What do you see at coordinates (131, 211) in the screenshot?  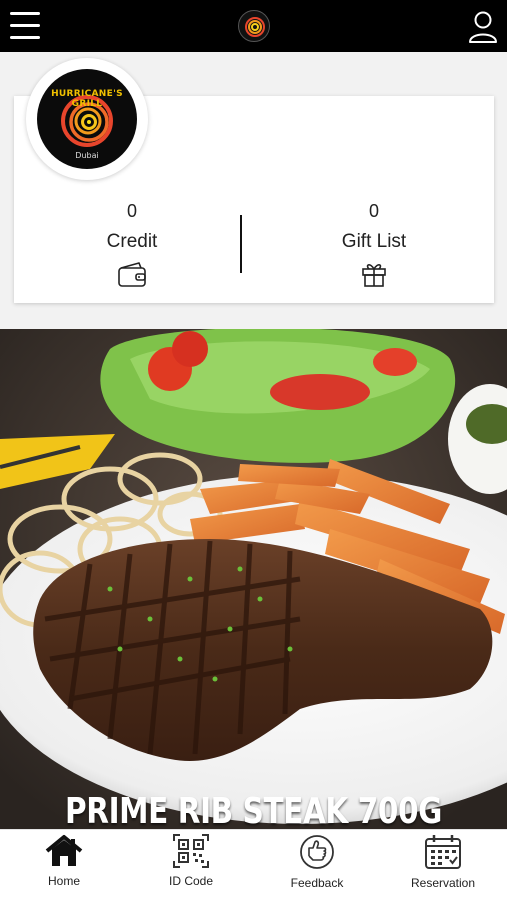 I see `credit-value: 0` at bounding box center [131, 211].